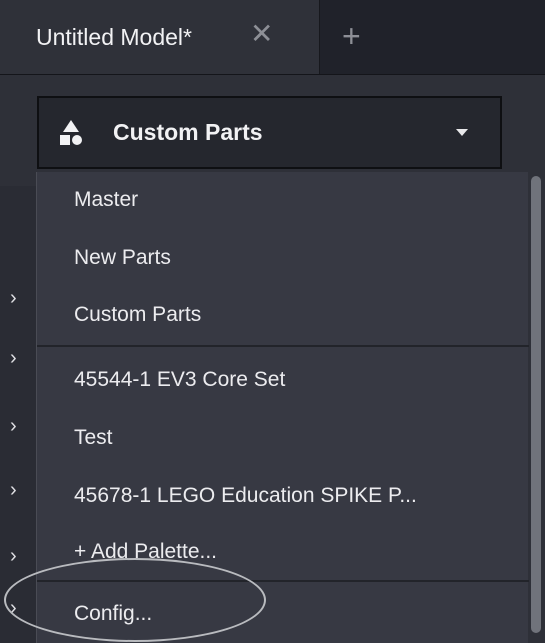 The width and height of the screenshot is (545, 643). What do you see at coordinates (536, 404) in the screenshot?
I see `scrollbar` at bounding box center [536, 404].